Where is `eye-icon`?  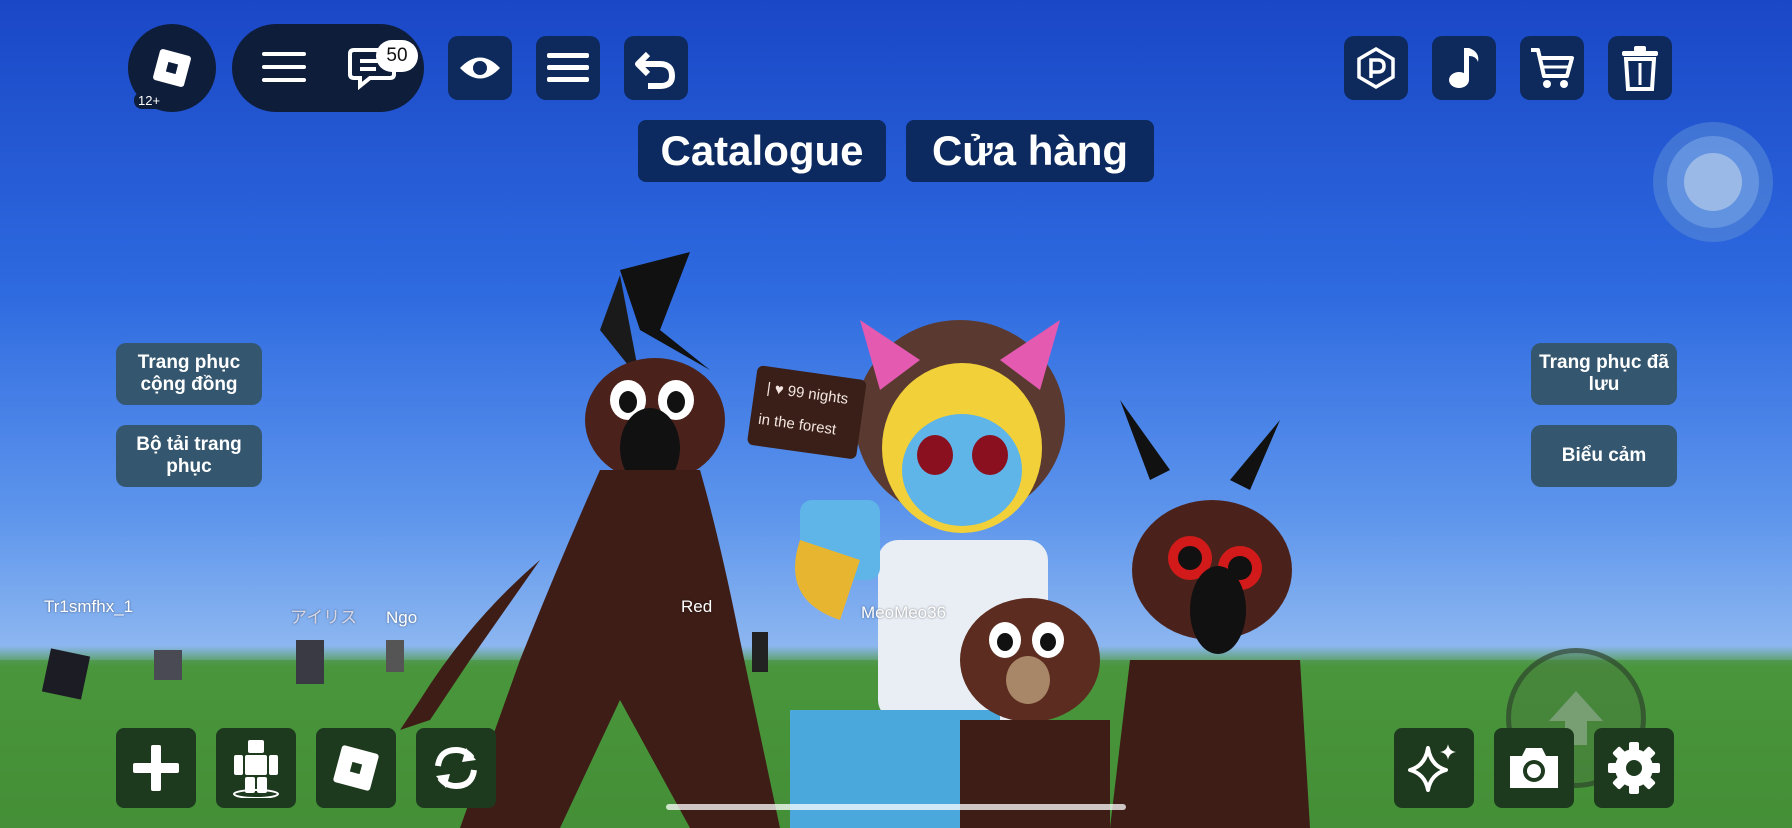 eye-icon is located at coordinates (480, 68).